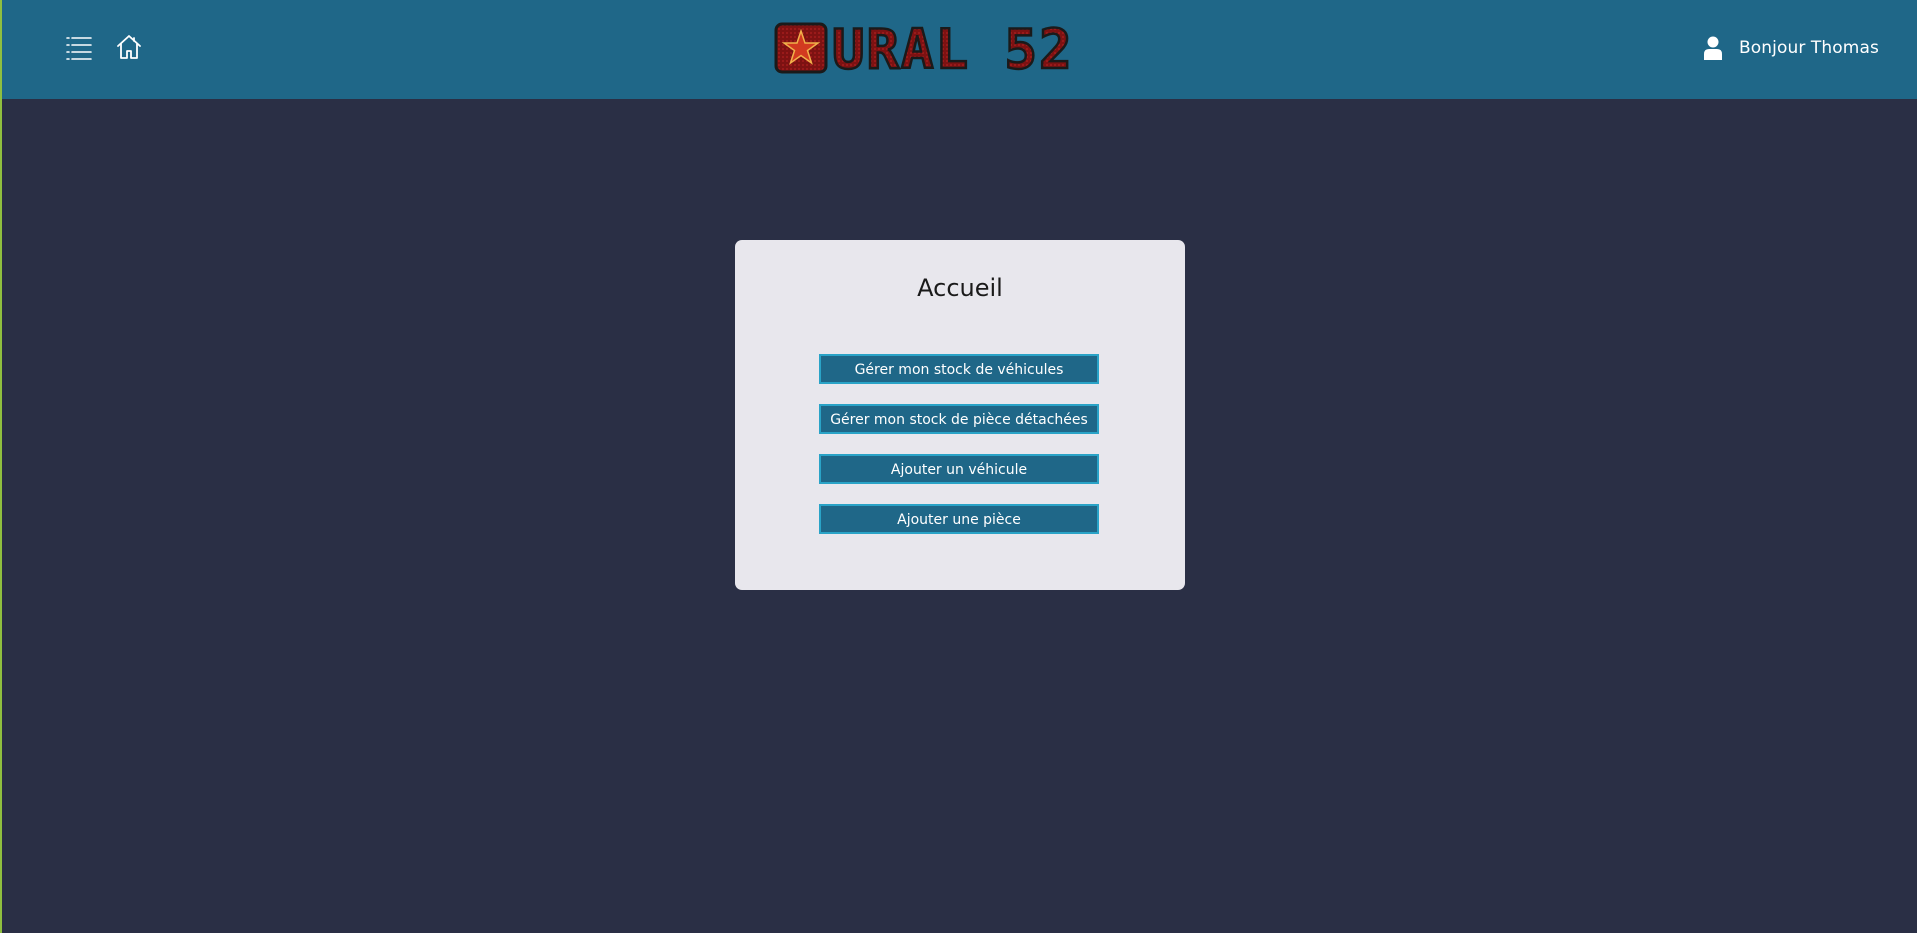 This screenshot has height=933, width=1917. Describe the element at coordinates (79, 48) in the screenshot. I see `menu-list-icon` at that location.